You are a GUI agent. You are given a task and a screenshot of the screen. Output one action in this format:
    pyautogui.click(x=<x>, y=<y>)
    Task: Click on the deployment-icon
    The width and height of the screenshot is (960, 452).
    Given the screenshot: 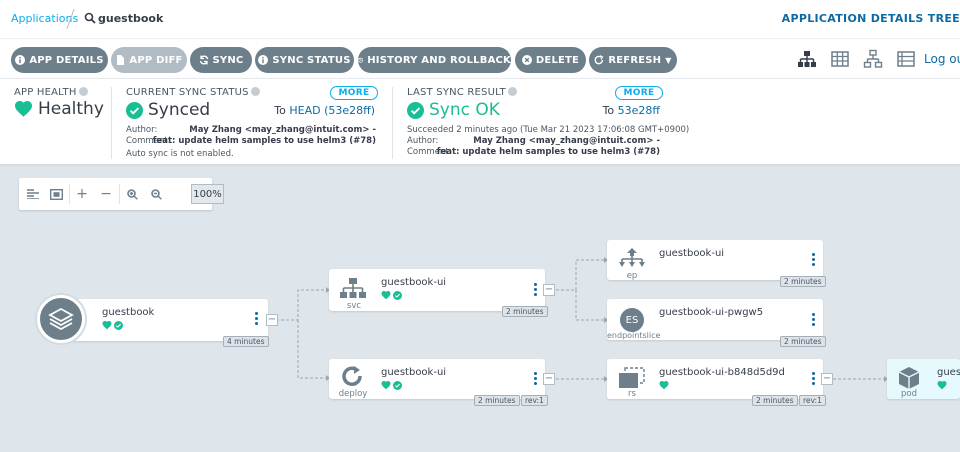 What is the action you would take?
    pyautogui.click(x=352, y=376)
    